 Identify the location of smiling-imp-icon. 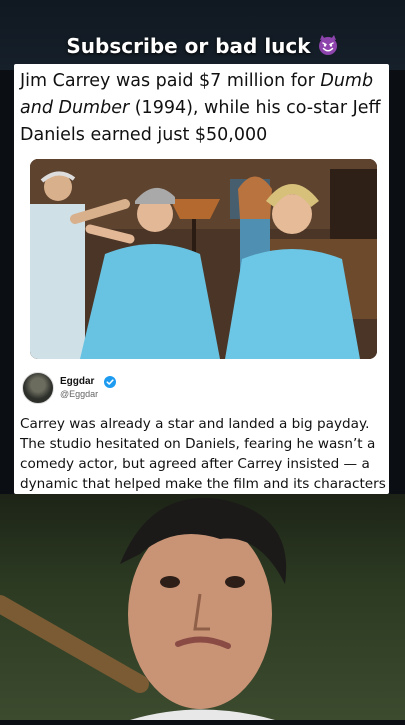
(328, 47).